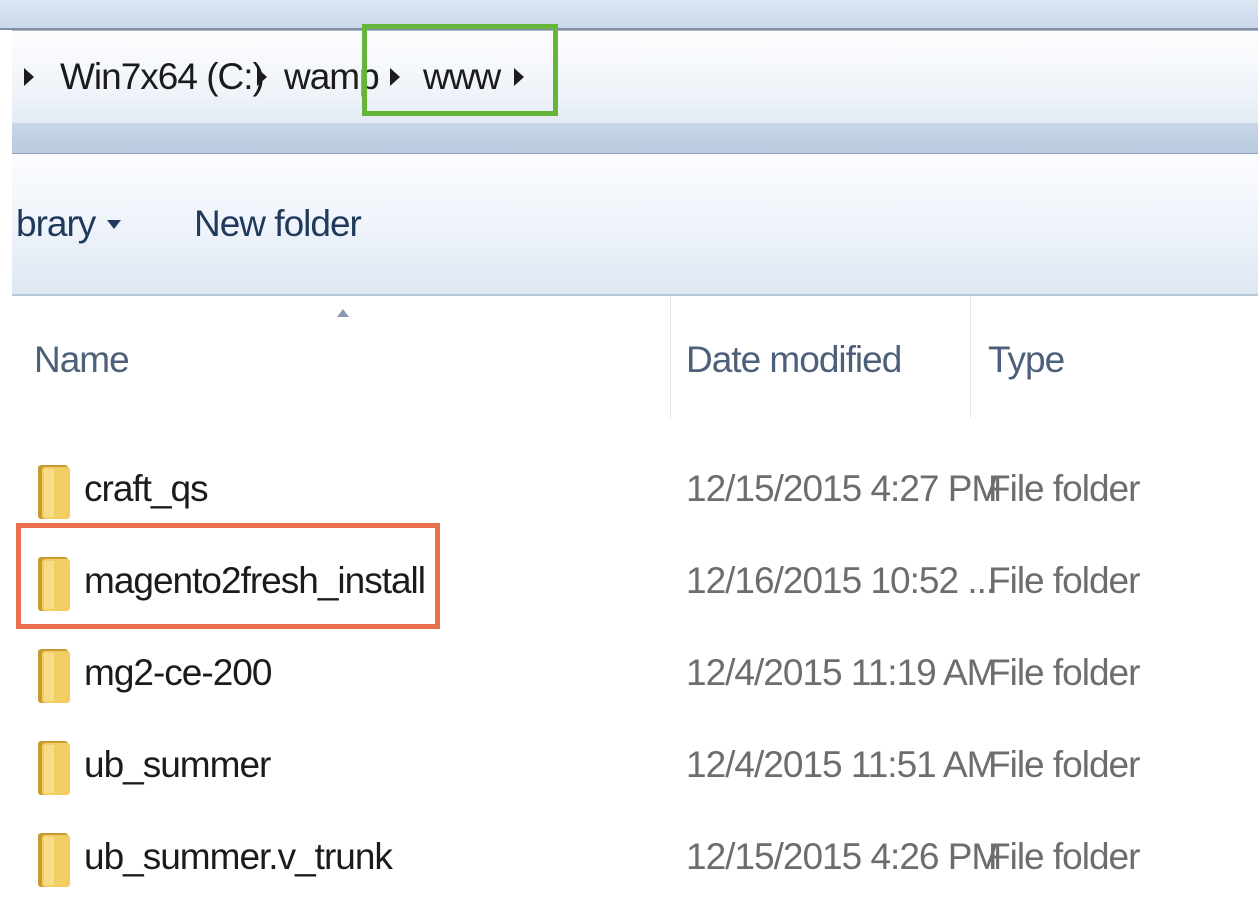  Describe the element at coordinates (460, 70) in the screenshot. I see `path-highlight-box` at that location.